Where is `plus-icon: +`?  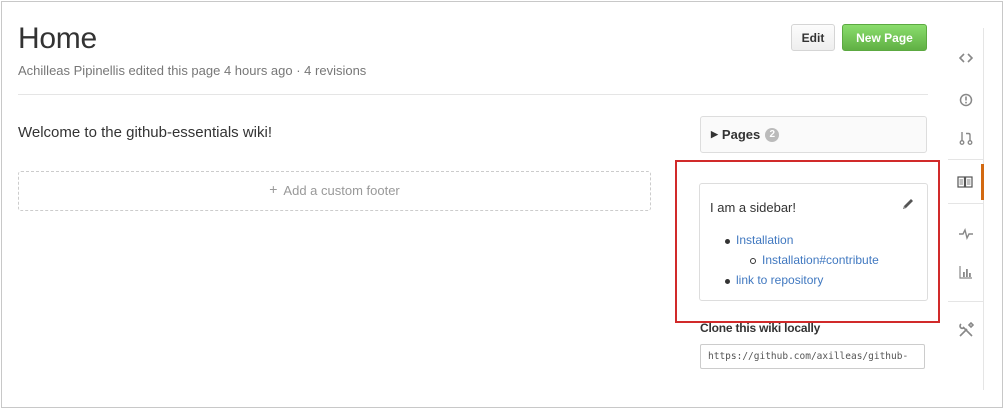 plus-icon: + is located at coordinates (273, 189).